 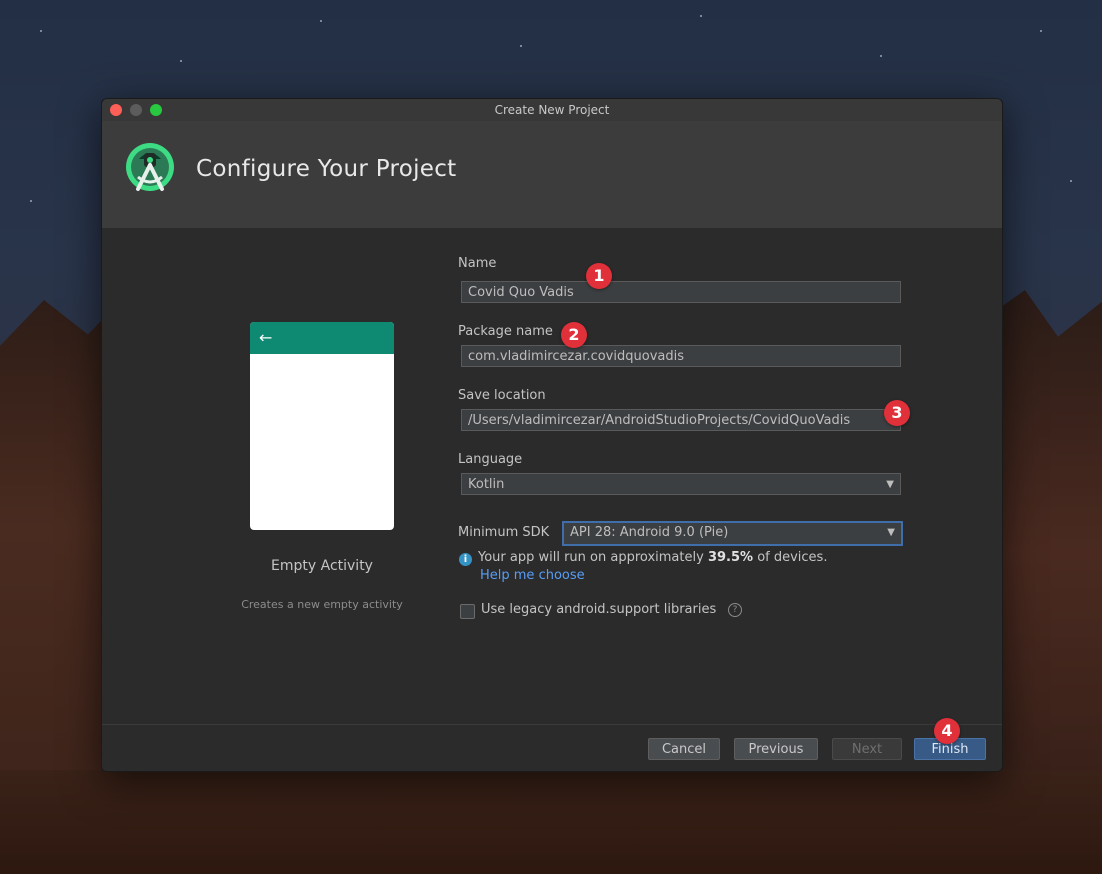 What do you see at coordinates (552, 747) in the screenshot?
I see `dialog-footer: Cancel Previous Next Finish` at bounding box center [552, 747].